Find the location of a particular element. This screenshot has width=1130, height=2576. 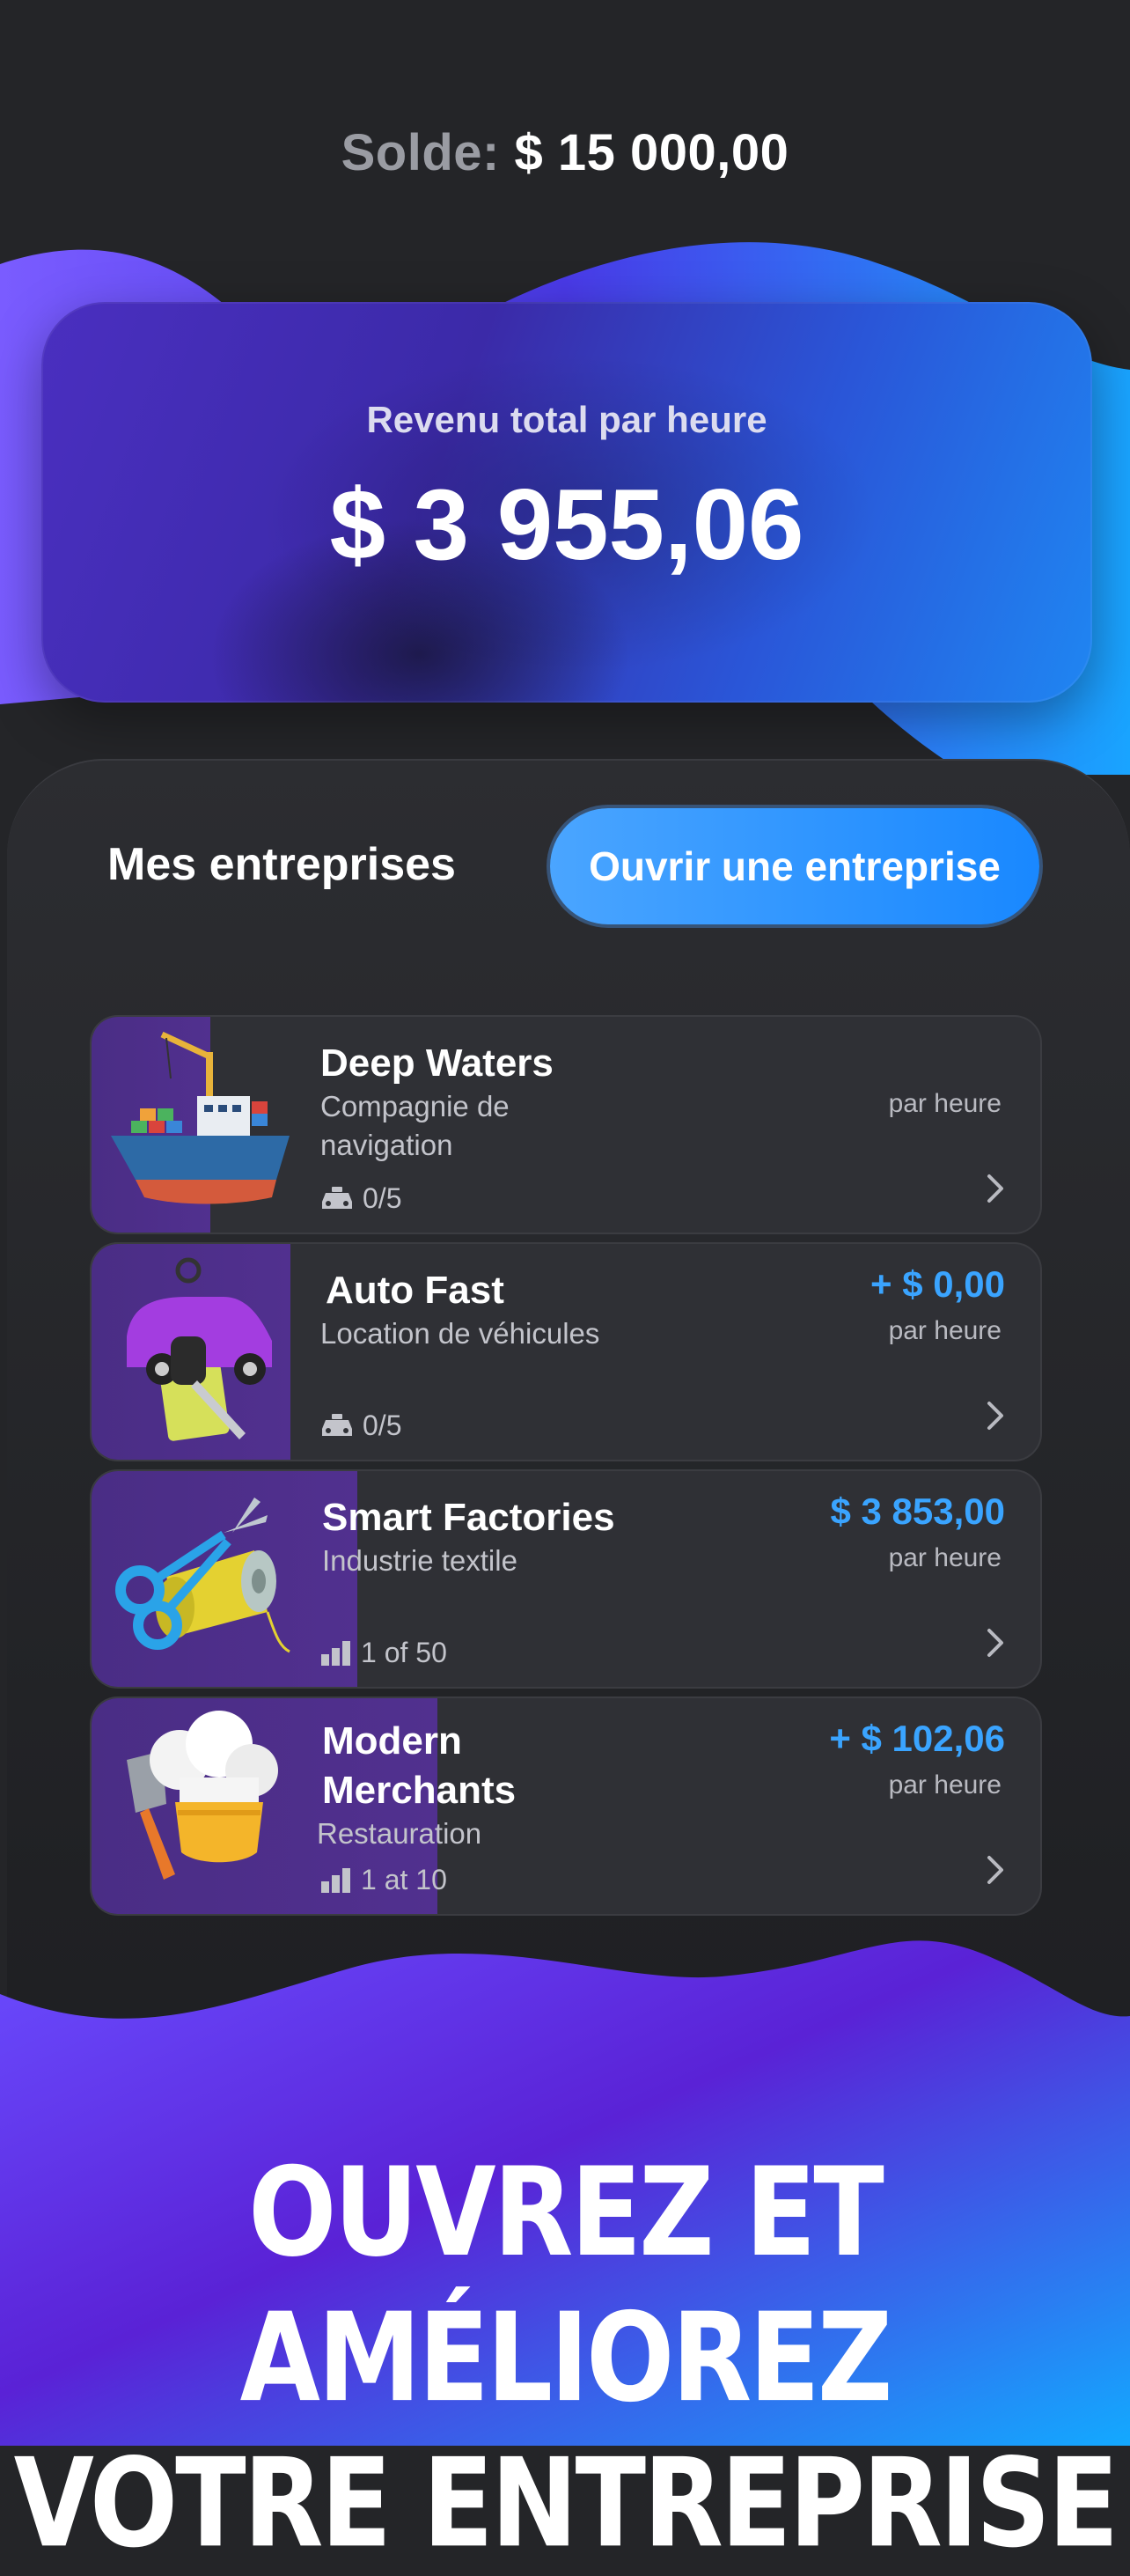

company-name-line2: Merchants is located at coordinates (419, 1791).